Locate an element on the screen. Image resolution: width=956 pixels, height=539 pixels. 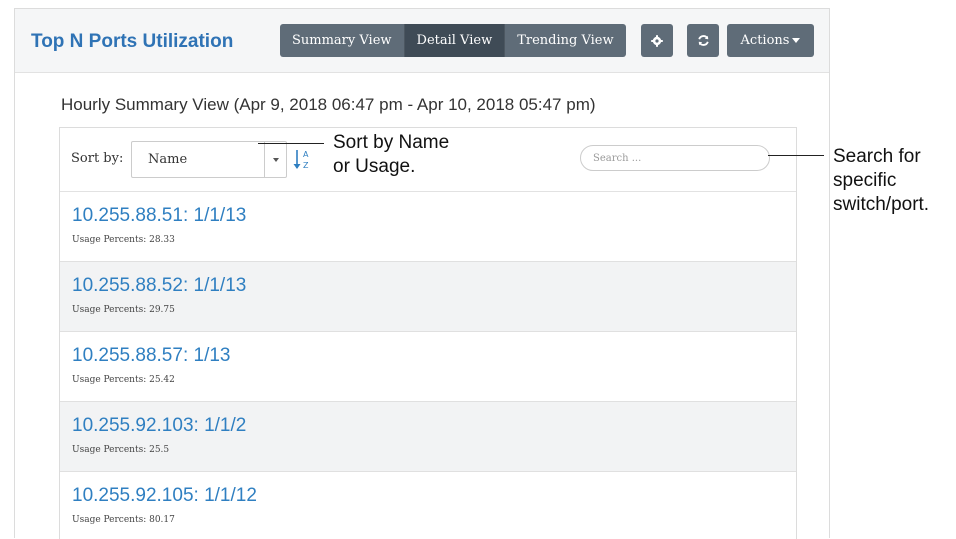
port-row: 10.255.88.57: 1/13 Usage Percents: 25.42 is located at coordinates (428, 367).